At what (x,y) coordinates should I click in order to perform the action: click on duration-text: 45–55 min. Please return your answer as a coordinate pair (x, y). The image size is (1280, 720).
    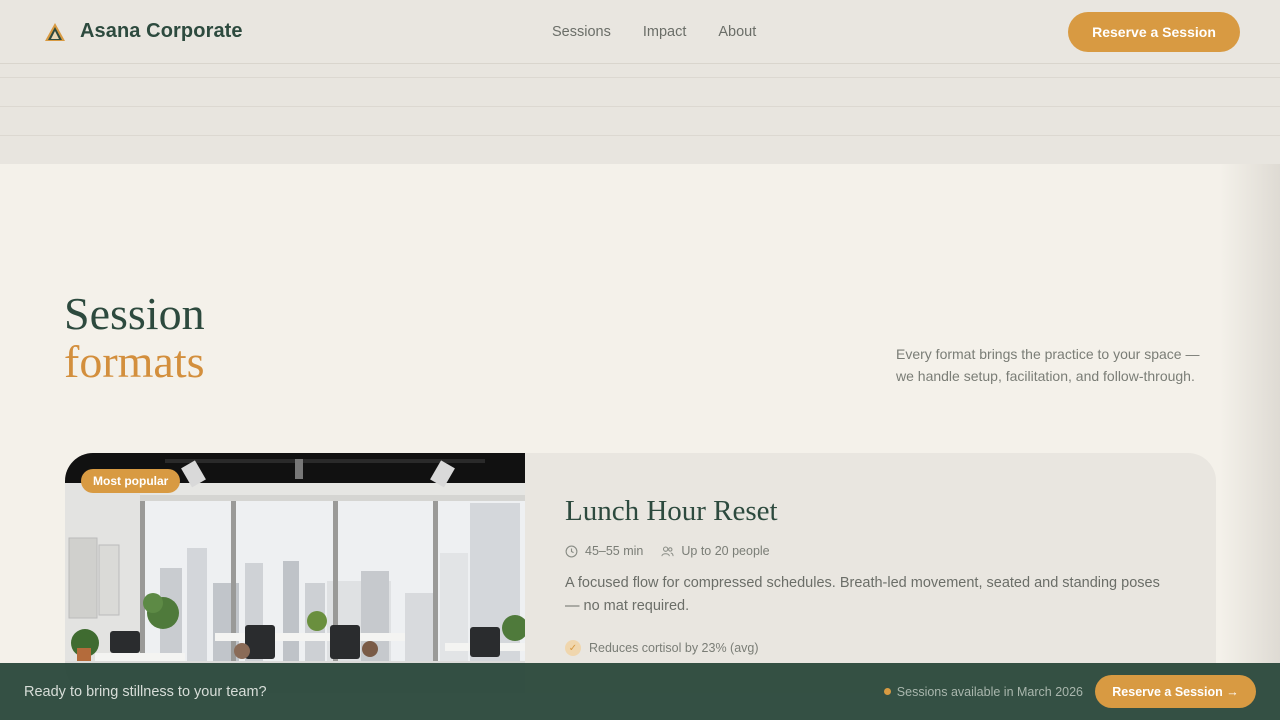
    Looking at the image, I should click on (614, 551).